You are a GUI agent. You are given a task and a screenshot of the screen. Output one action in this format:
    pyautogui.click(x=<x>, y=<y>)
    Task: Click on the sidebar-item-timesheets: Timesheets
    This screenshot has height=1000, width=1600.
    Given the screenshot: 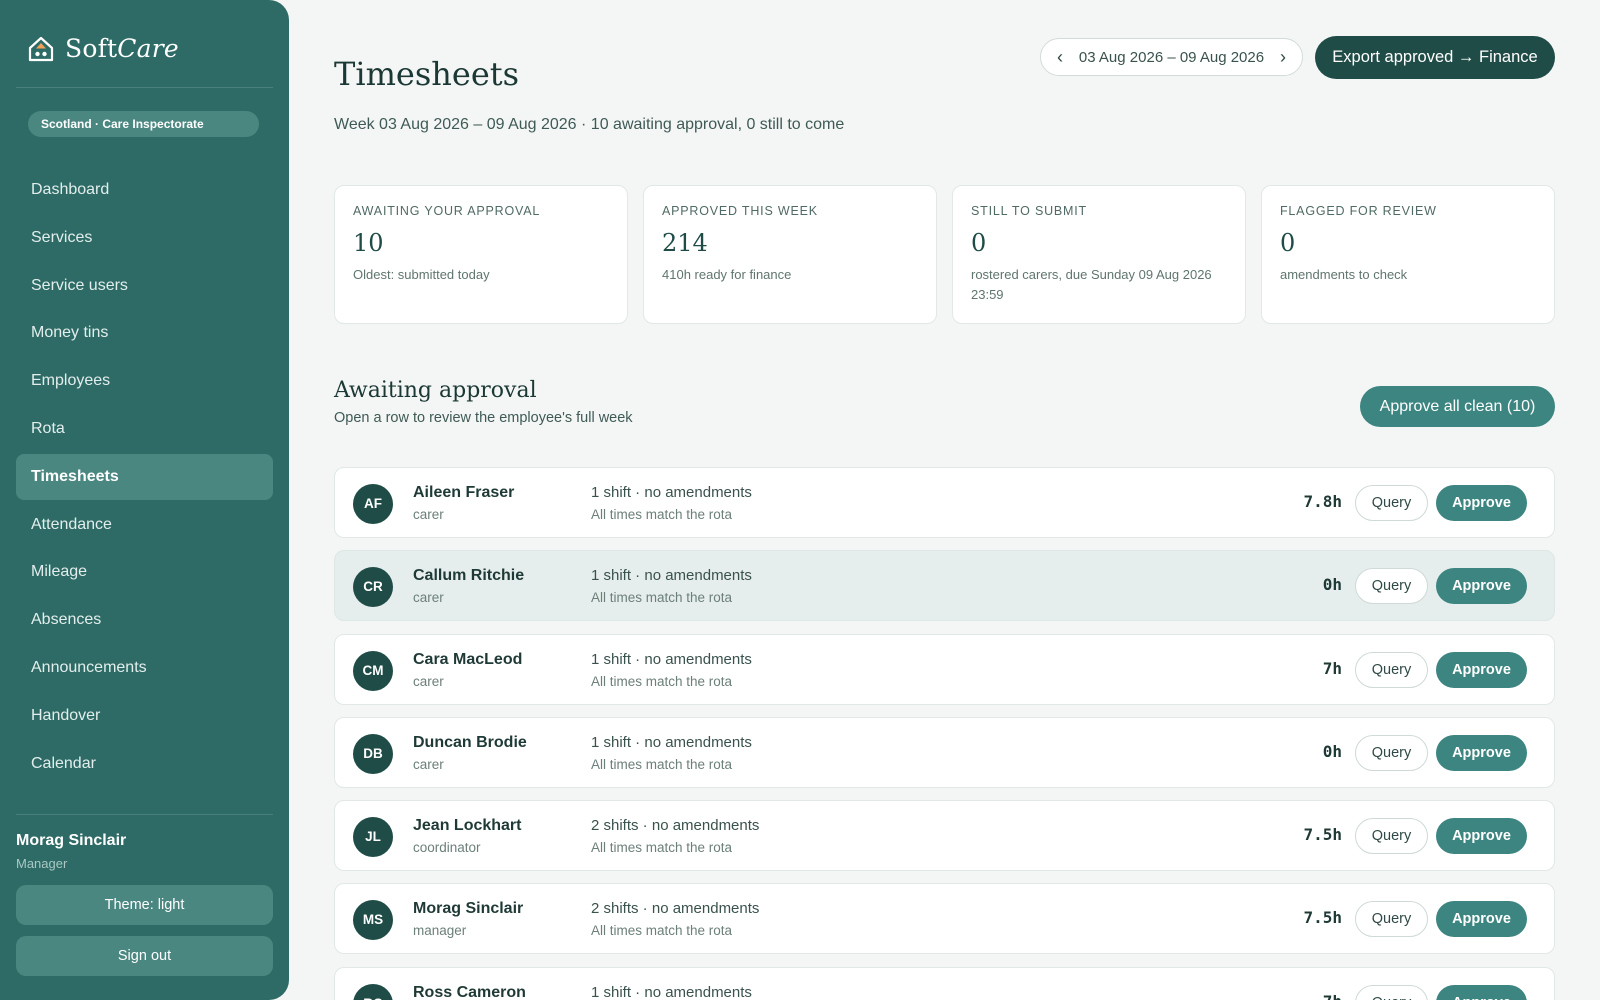 What is the action you would take?
    pyautogui.click(x=144, y=476)
    